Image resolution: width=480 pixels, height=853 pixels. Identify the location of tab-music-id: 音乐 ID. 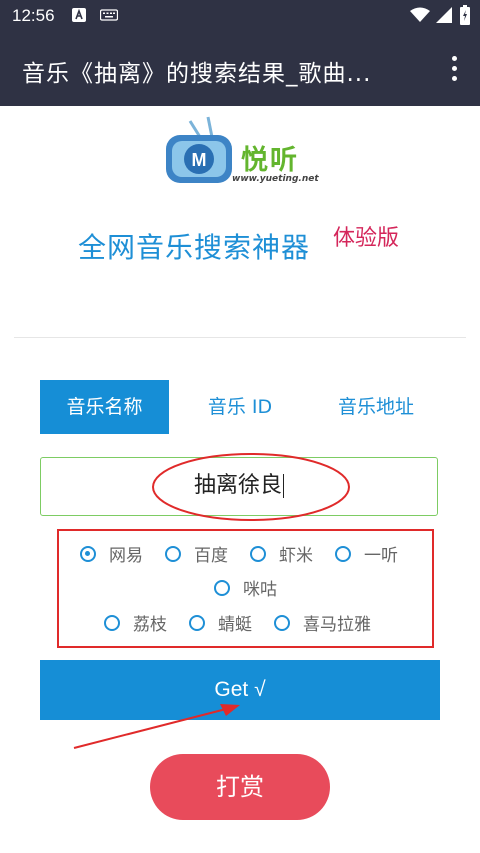
(240, 407).